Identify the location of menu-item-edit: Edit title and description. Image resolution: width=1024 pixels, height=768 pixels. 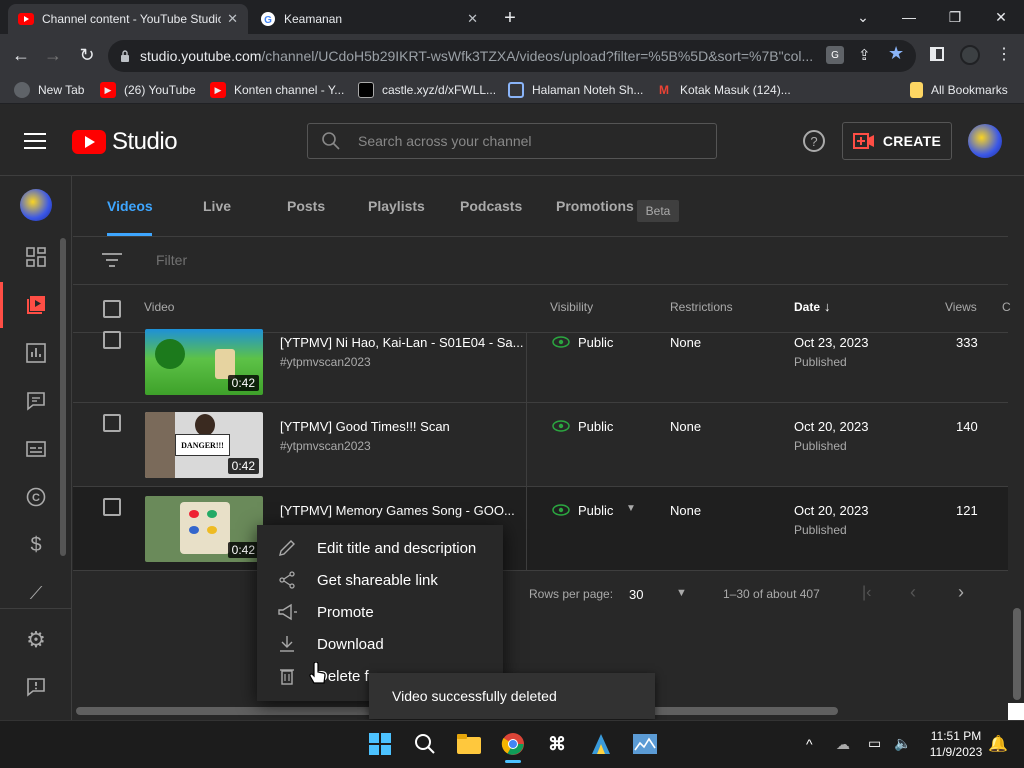
(380, 548).